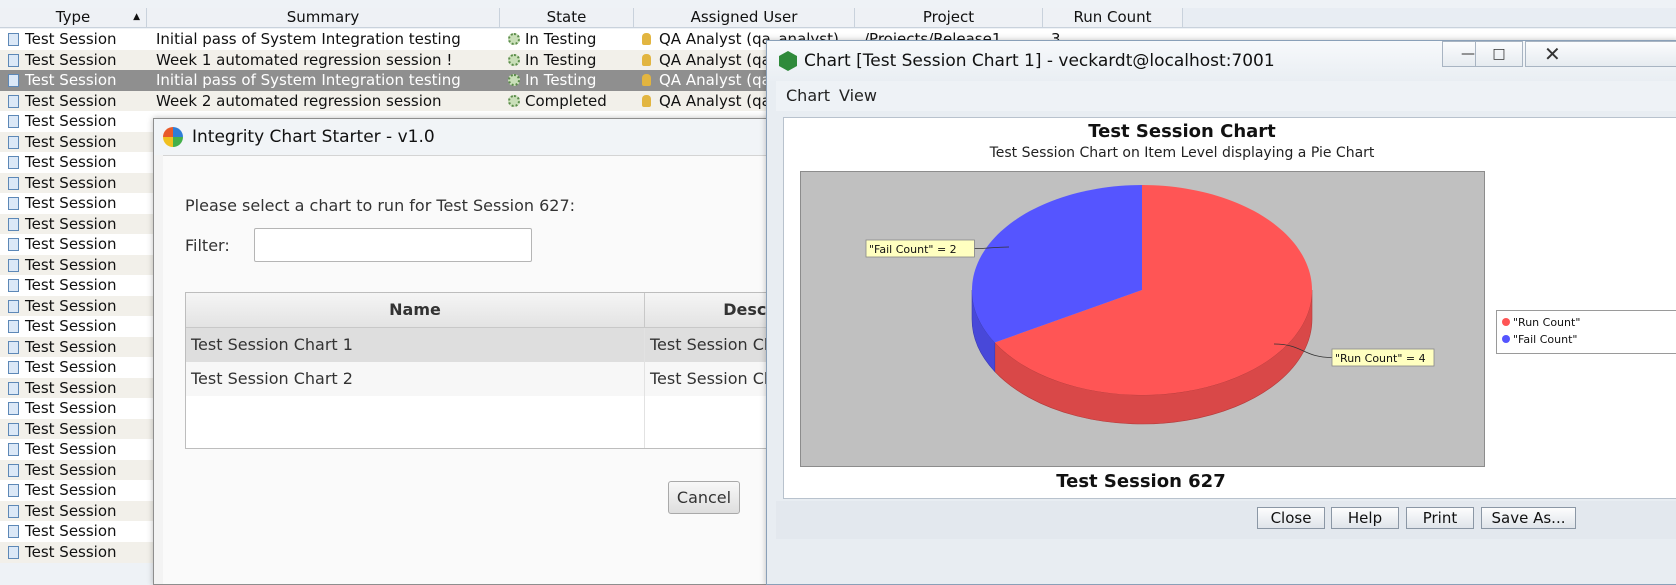 This screenshot has height=585, width=1676. I want to click on column-header-summary: Summary, so click(323, 17).